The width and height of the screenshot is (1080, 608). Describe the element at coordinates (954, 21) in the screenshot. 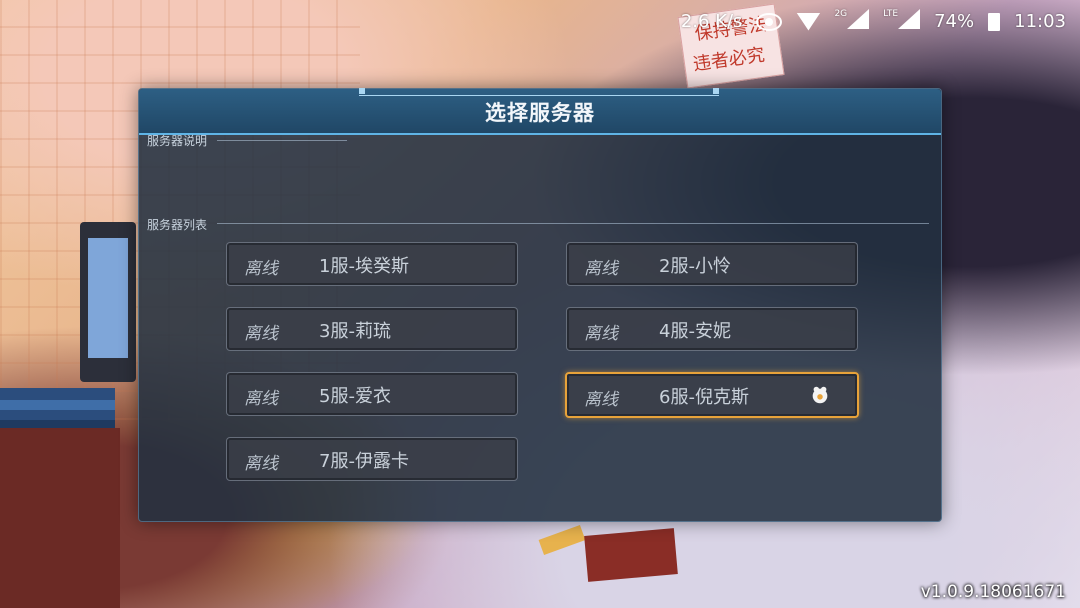

I see `battery-percent: 74%` at that location.